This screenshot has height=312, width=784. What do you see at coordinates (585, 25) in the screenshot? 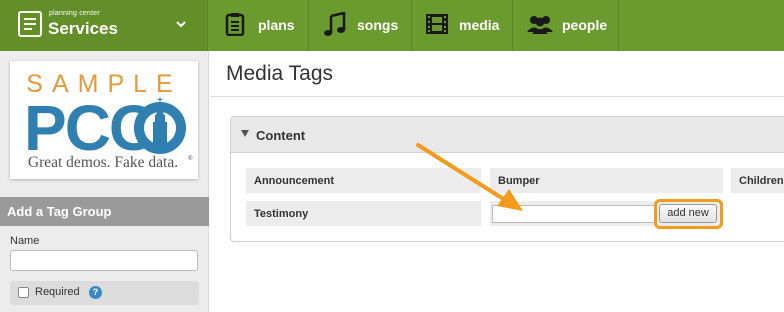
I see `nav-people-label: people` at bounding box center [585, 25].